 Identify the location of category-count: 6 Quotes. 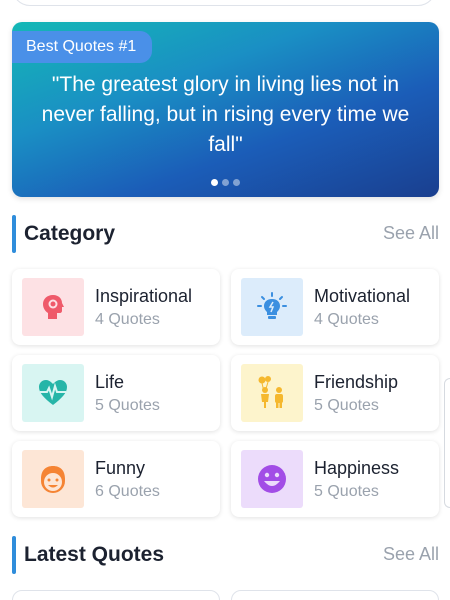
(127, 491).